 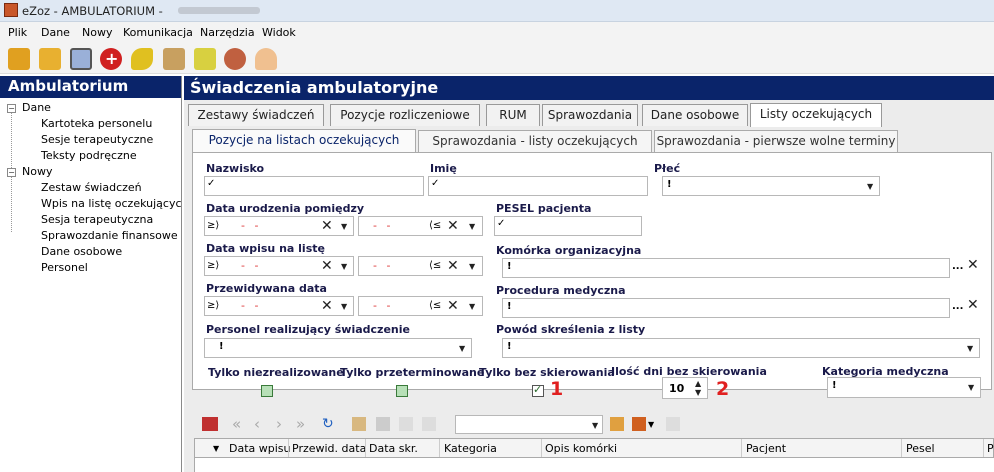 What do you see at coordinates (776, 141) in the screenshot?
I see `subtab-sprawozdania-terminy: Sprawozdania - pierwsze wolne terminy` at bounding box center [776, 141].